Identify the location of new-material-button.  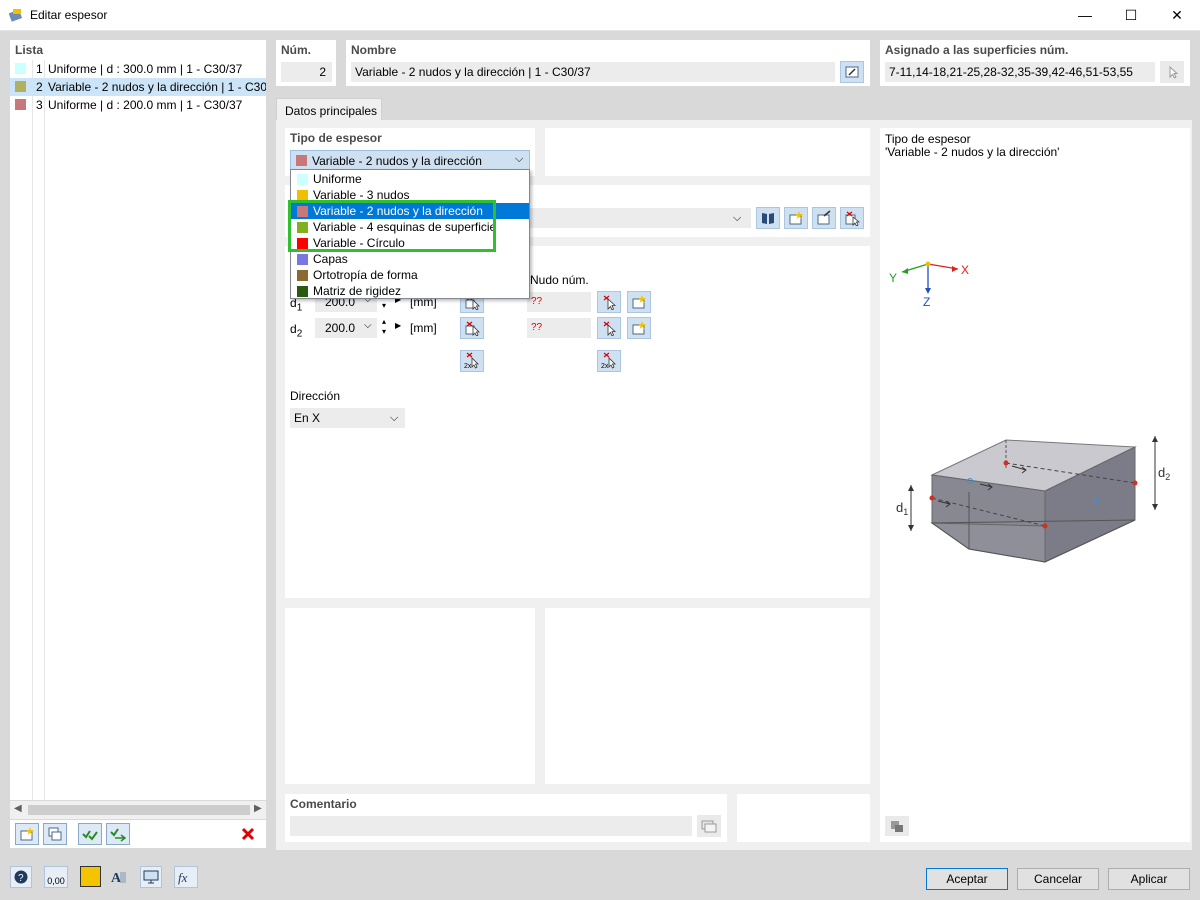
(796, 218).